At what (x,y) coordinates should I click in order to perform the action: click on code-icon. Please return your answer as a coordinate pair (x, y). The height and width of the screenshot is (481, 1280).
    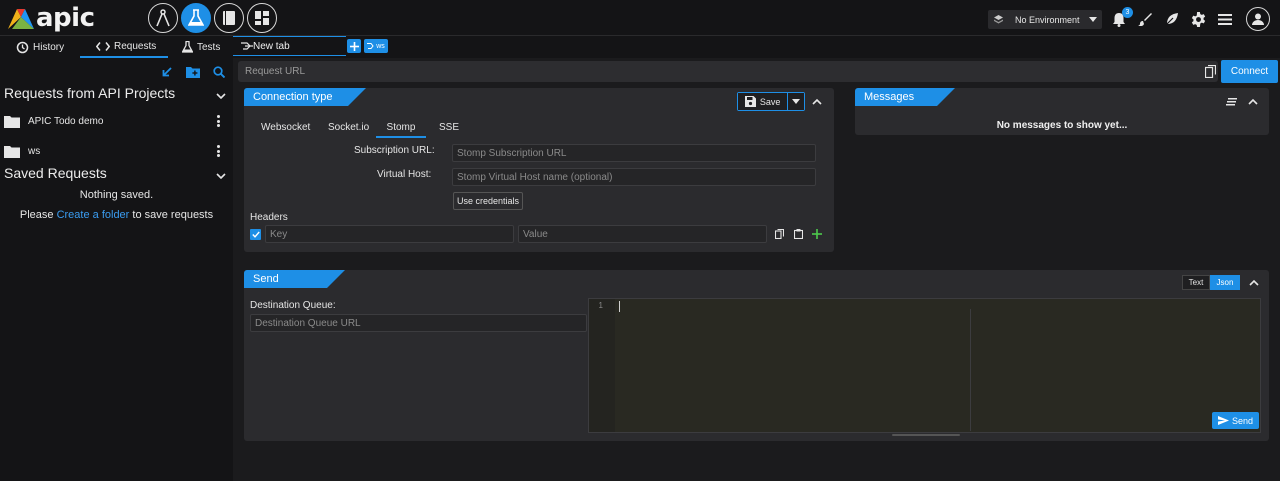
    Looking at the image, I should click on (103, 46).